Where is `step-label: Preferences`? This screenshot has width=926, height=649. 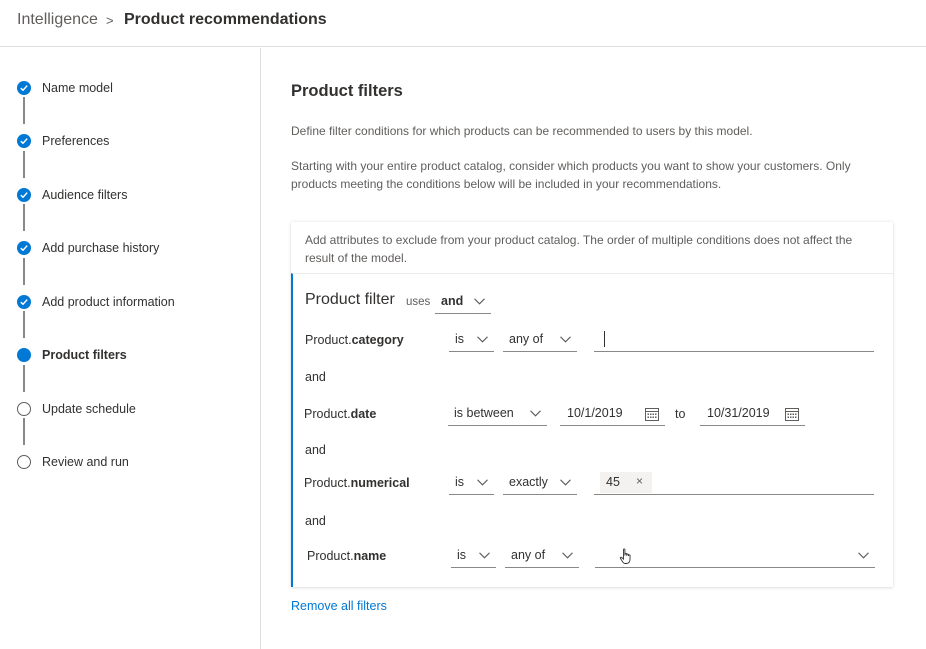 step-label: Preferences is located at coordinates (76, 141).